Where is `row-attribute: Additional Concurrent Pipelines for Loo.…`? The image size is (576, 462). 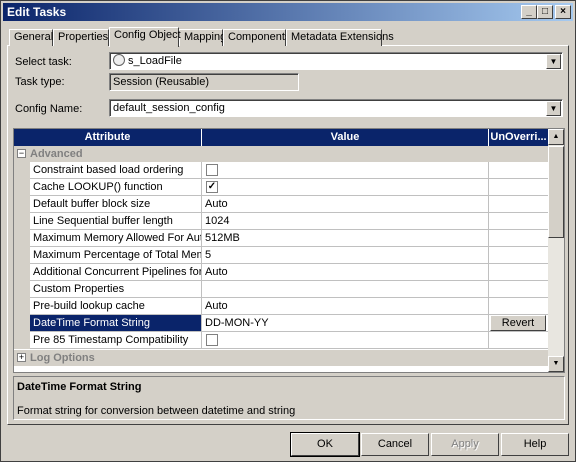 row-attribute: Additional Concurrent Pipelines for Loo.… is located at coordinates (116, 272).